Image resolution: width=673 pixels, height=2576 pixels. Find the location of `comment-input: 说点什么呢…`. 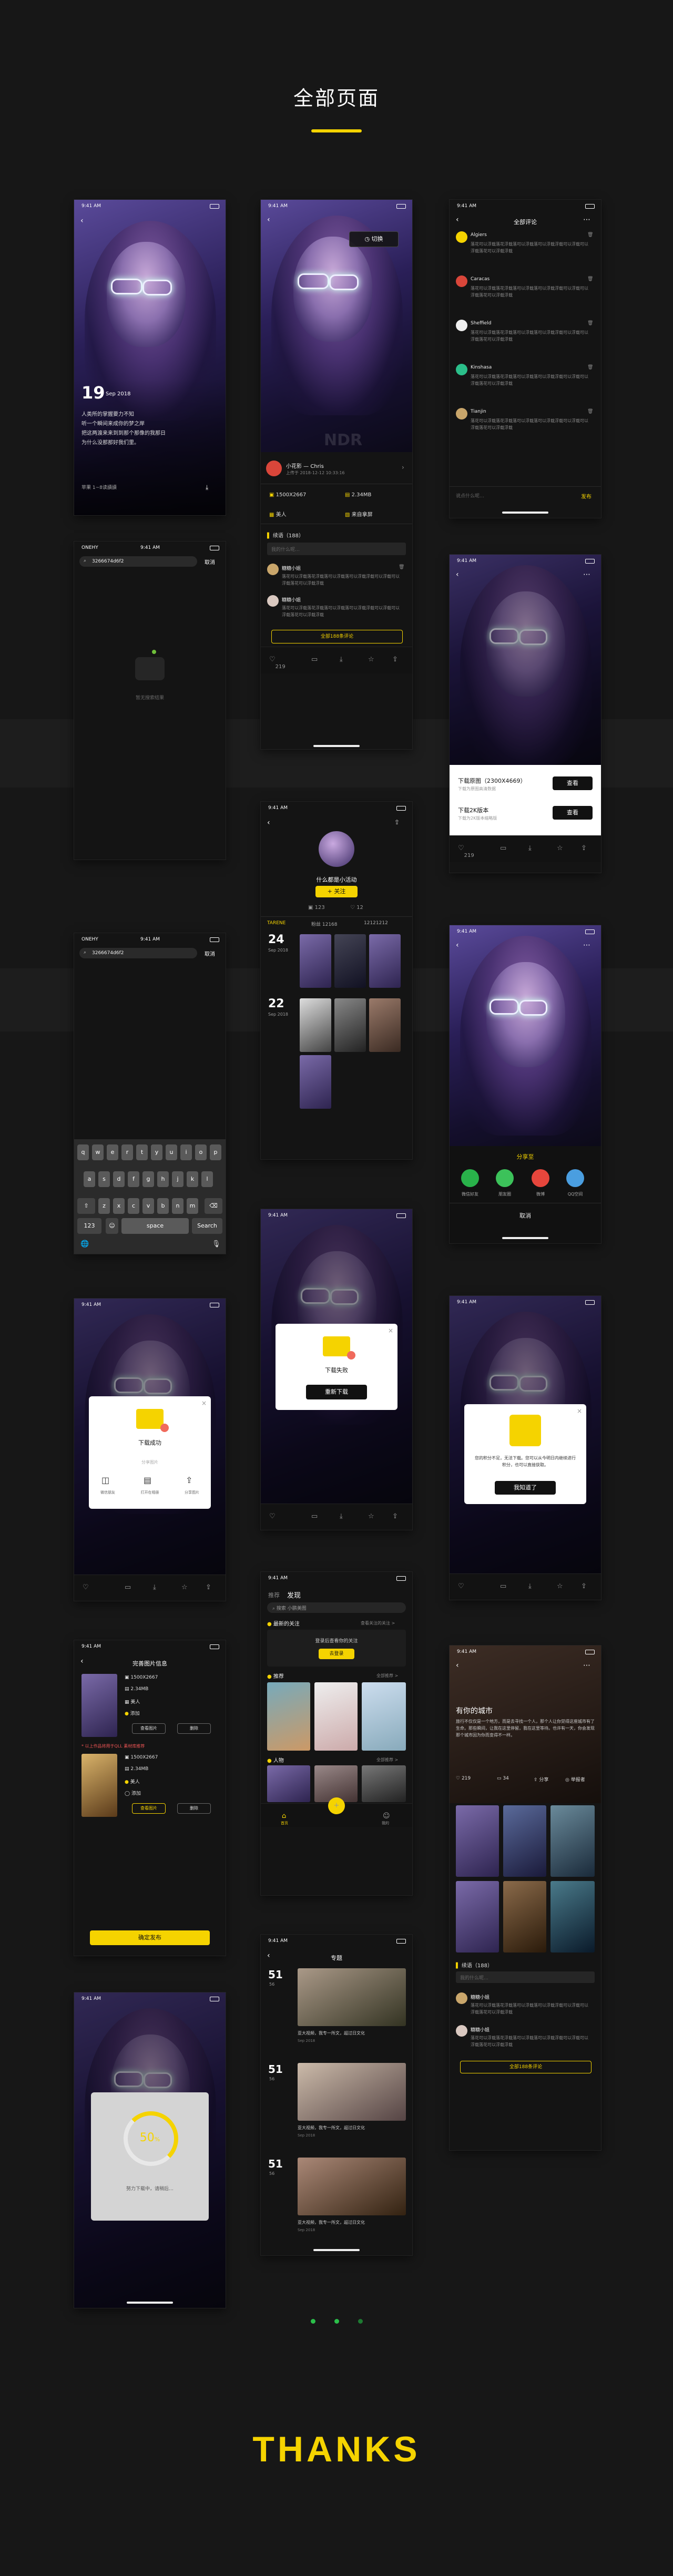

comment-input: 说点什么呢… is located at coordinates (470, 495).